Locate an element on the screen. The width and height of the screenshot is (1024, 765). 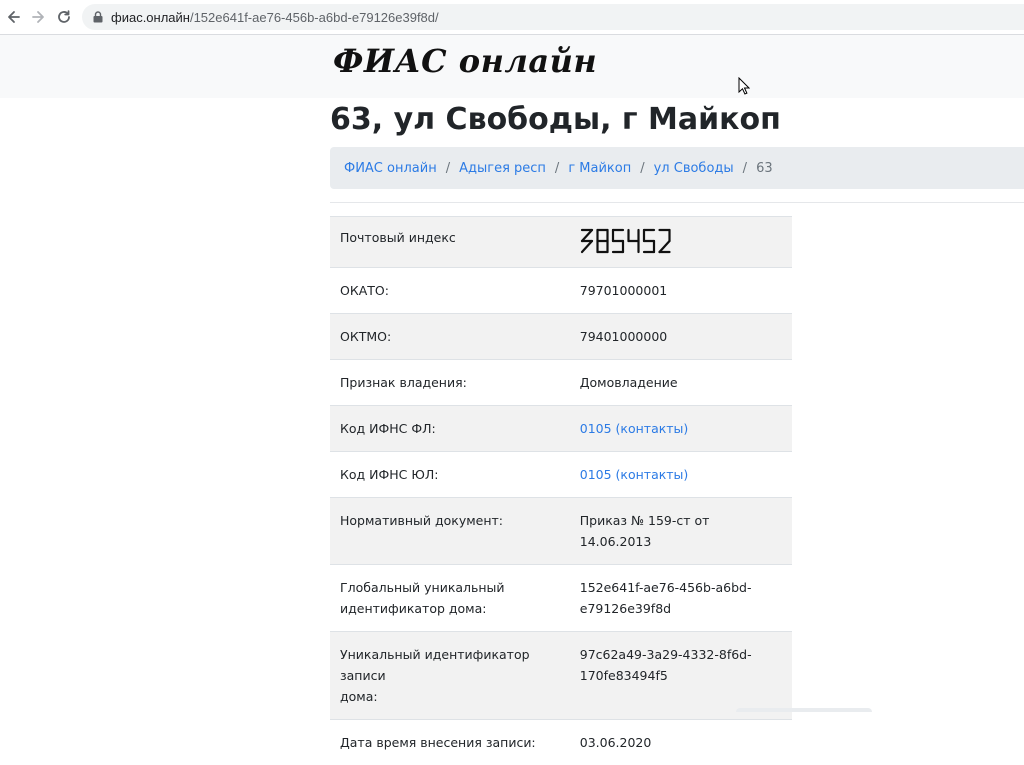
back-button is located at coordinates (14, 17).